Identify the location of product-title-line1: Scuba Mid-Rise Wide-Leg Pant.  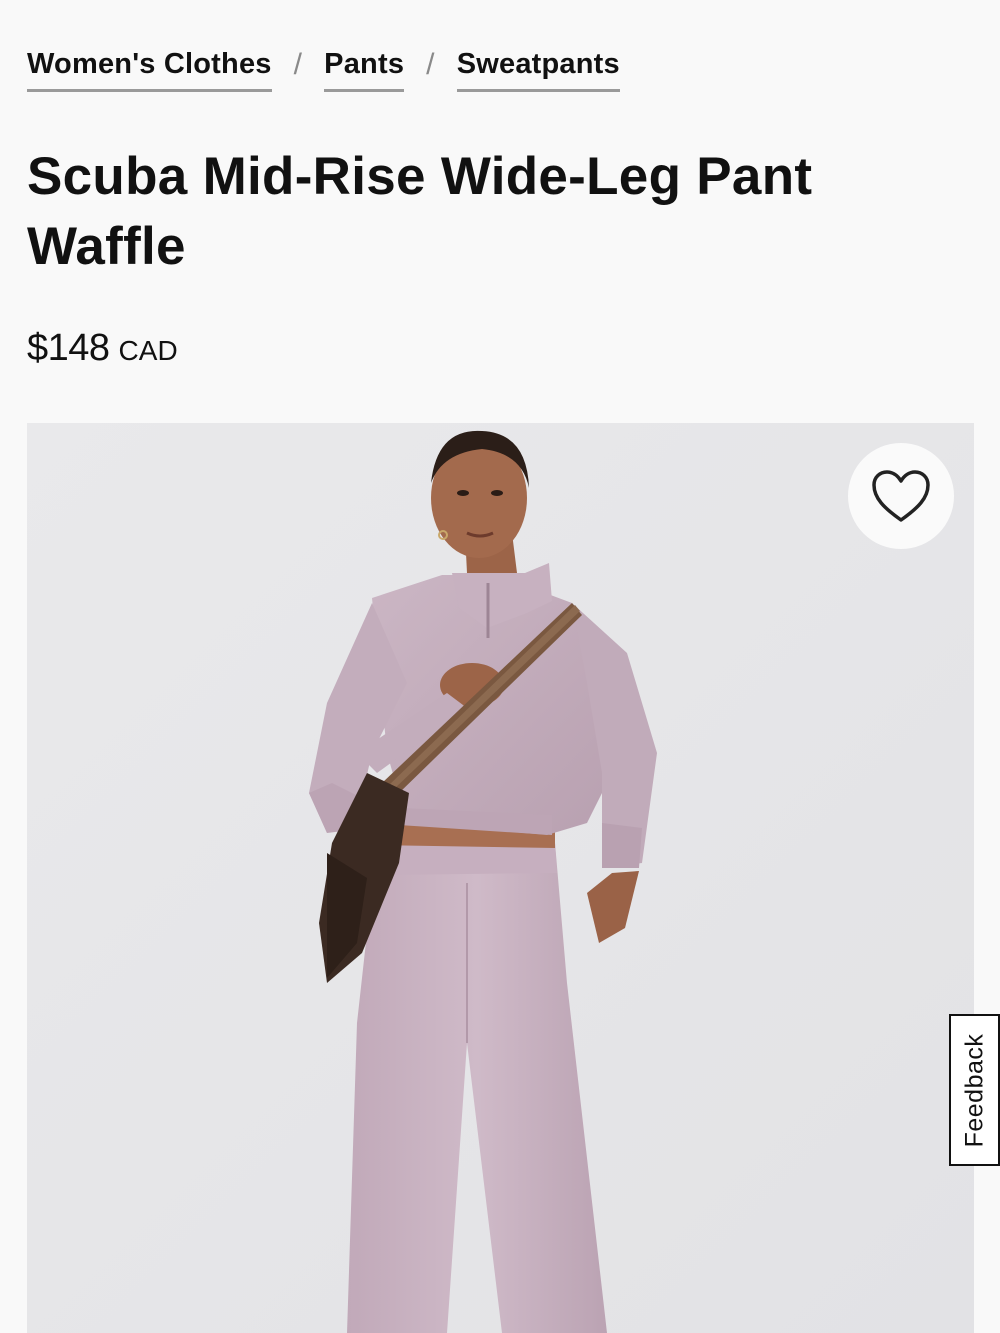
(420, 176).